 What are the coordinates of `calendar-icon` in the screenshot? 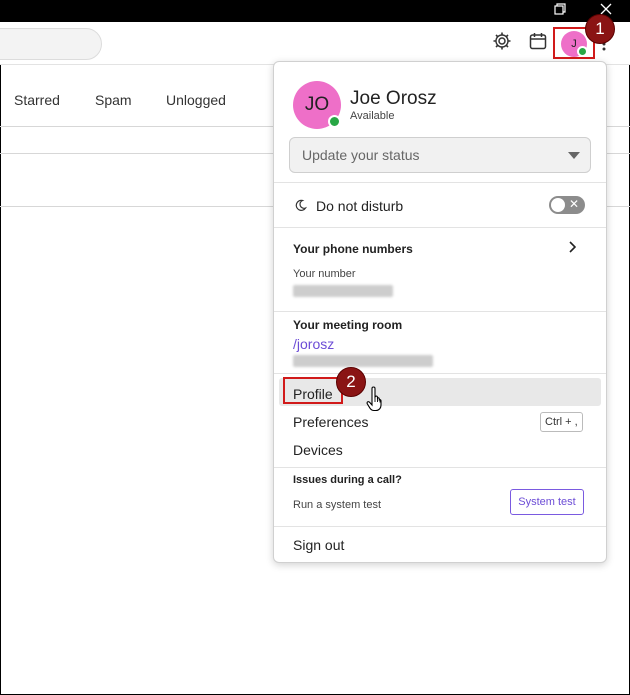 It's located at (538, 43).